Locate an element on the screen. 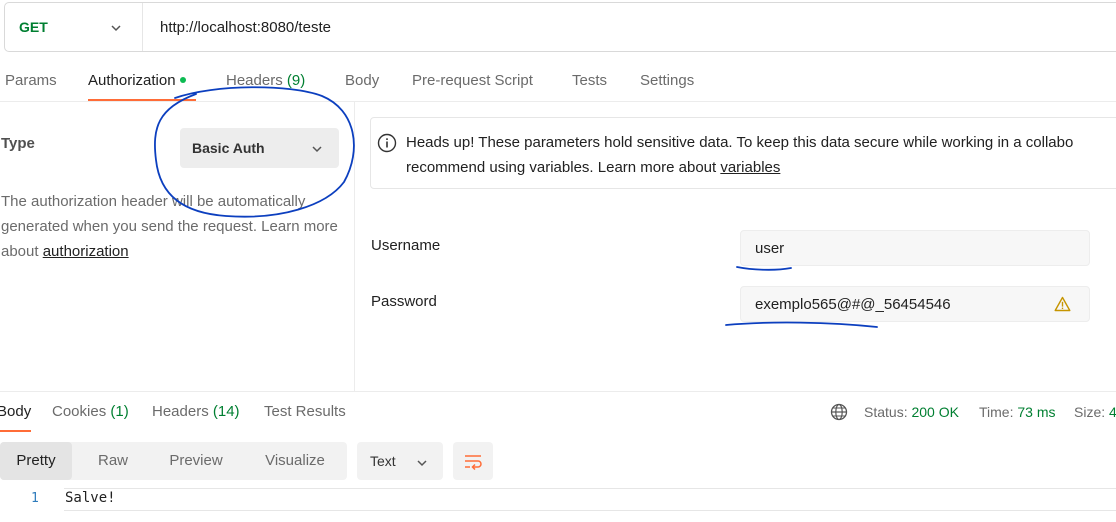 The width and height of the screenshot is (1116, 522). response-tab-cookies-label: Cookies is located at coordinates (79, 411).